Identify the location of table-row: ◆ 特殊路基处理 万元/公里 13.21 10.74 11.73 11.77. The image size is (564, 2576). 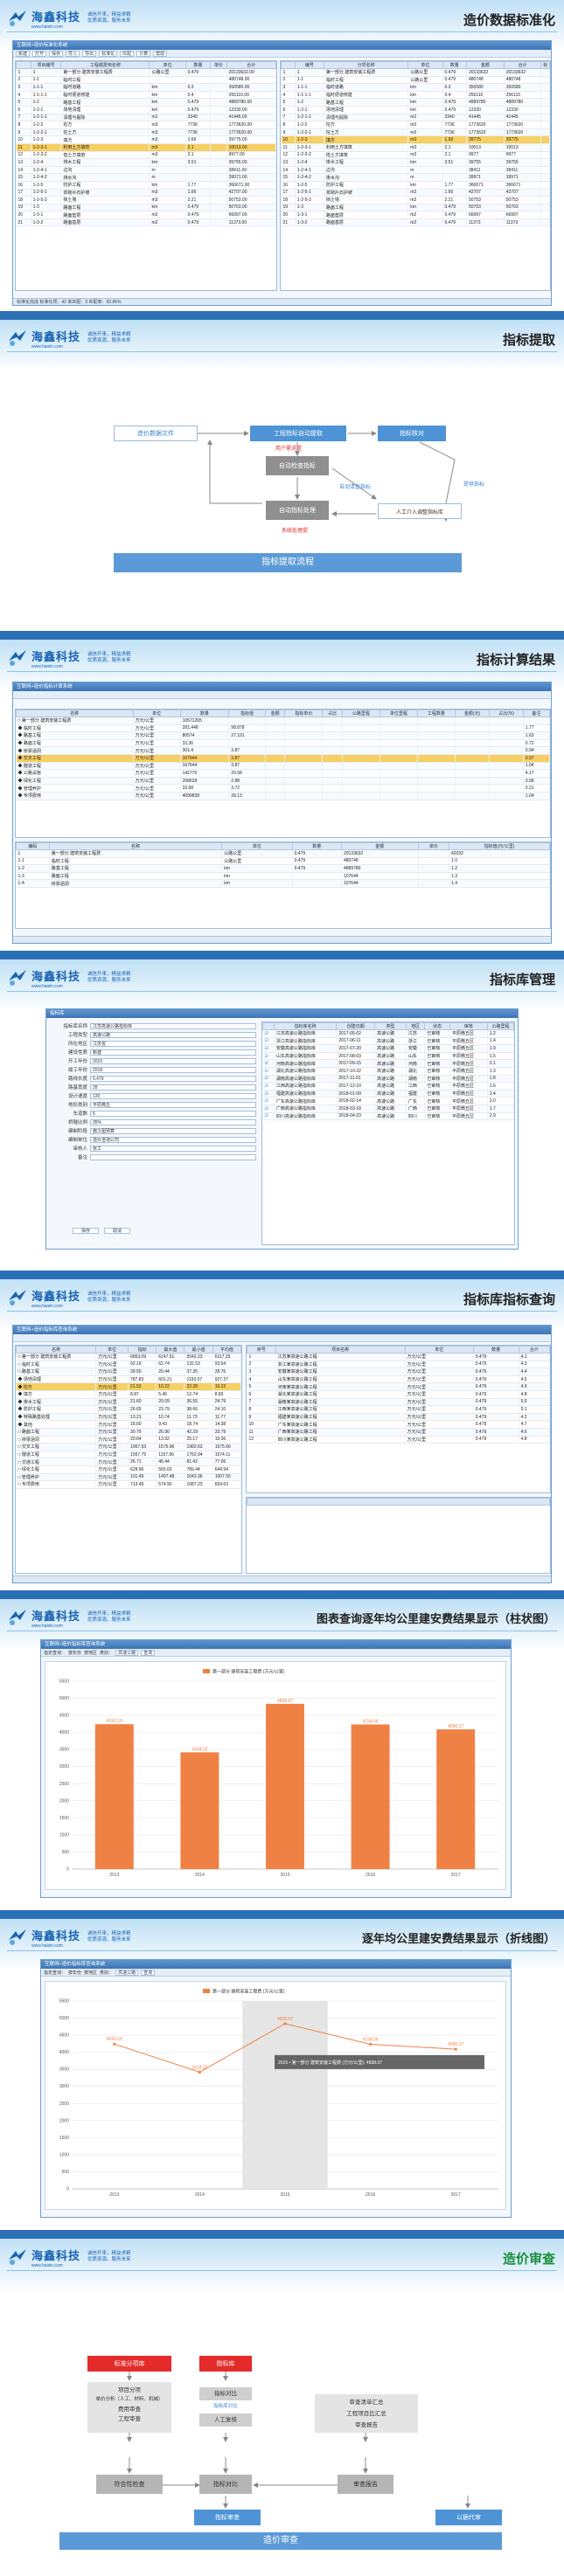
(128, 1417).